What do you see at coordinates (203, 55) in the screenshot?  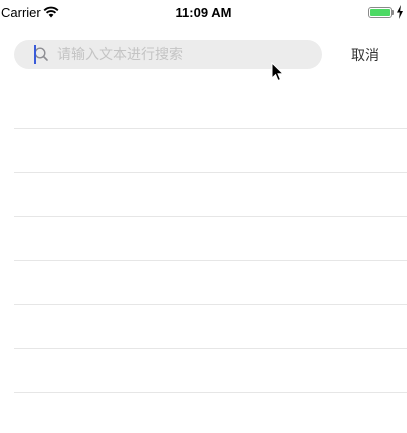 I see `search-bar: 取消` at bounding box center [203, 55].